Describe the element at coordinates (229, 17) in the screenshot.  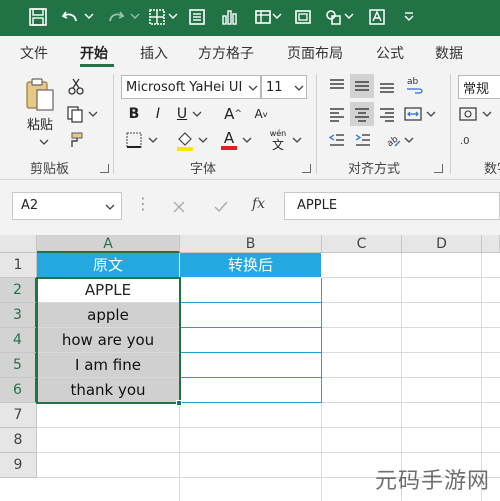
I see `chart-icon` at that location.